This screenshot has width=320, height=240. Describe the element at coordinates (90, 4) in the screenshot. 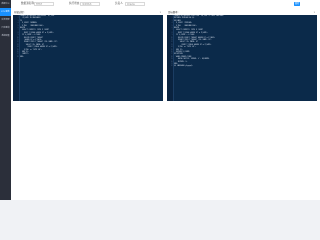

I see `status-filter-select: 全部状态` at that location.